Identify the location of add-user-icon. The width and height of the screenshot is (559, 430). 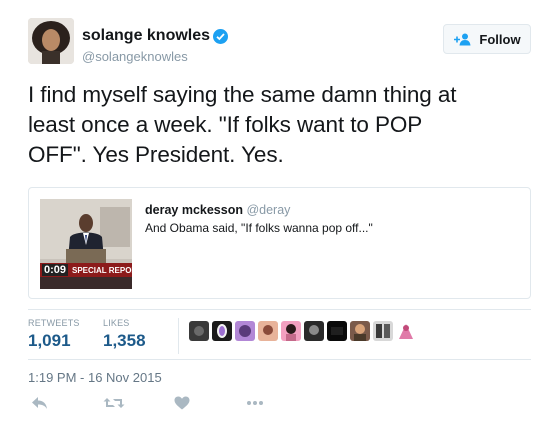
(462, 39).